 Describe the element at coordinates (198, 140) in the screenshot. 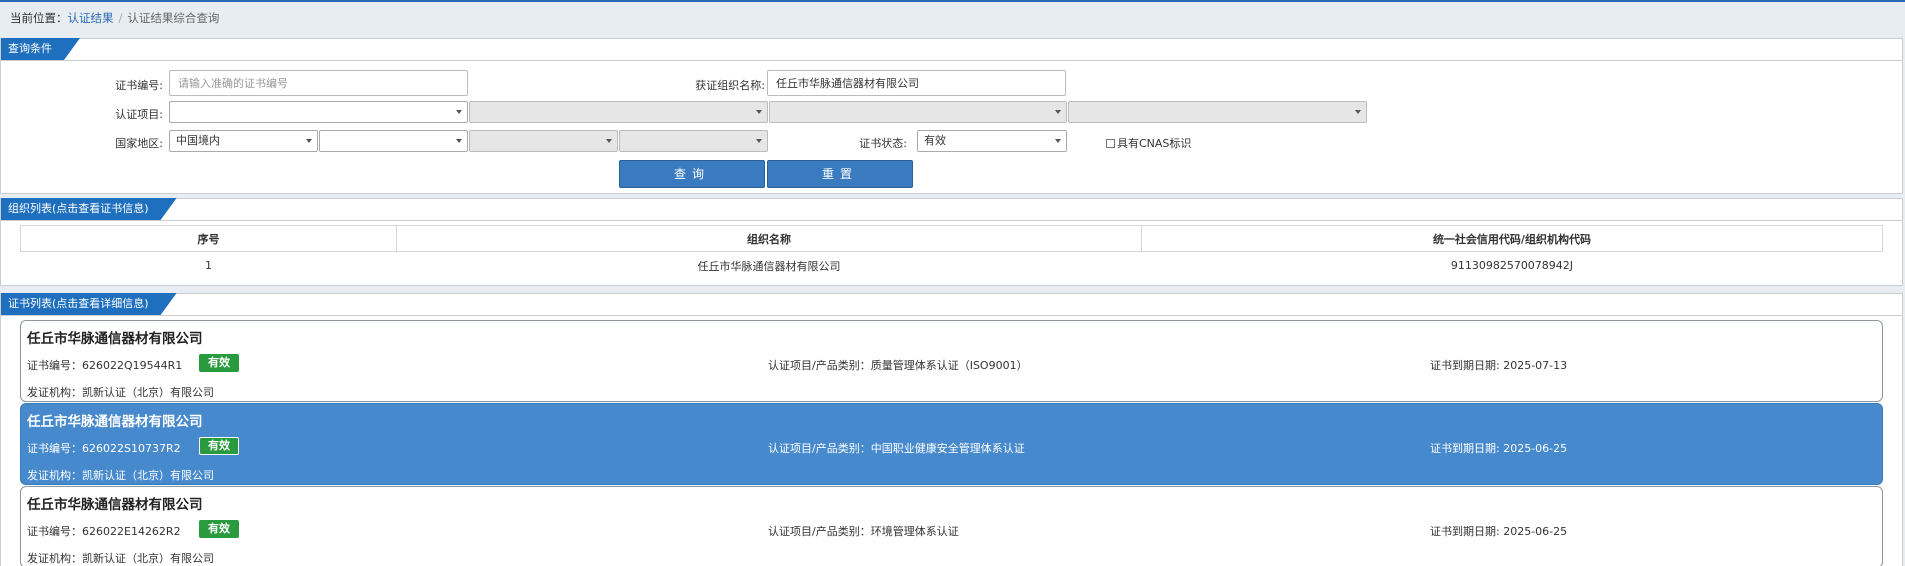

I see `country-value: 中国境内` at that location.